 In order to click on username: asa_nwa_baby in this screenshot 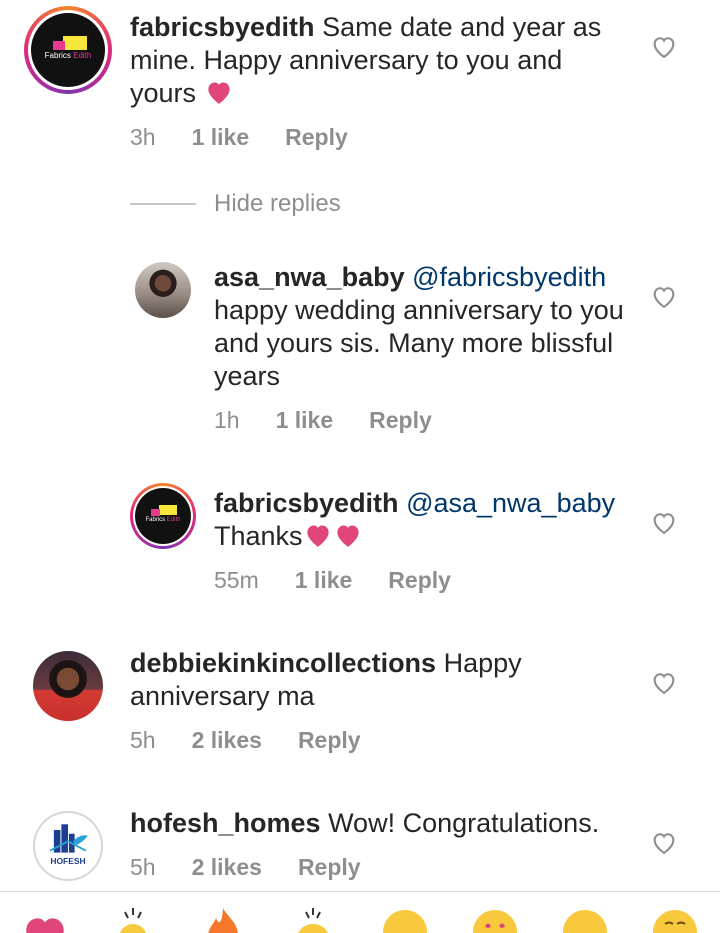, I will do `click(309, 277)`.